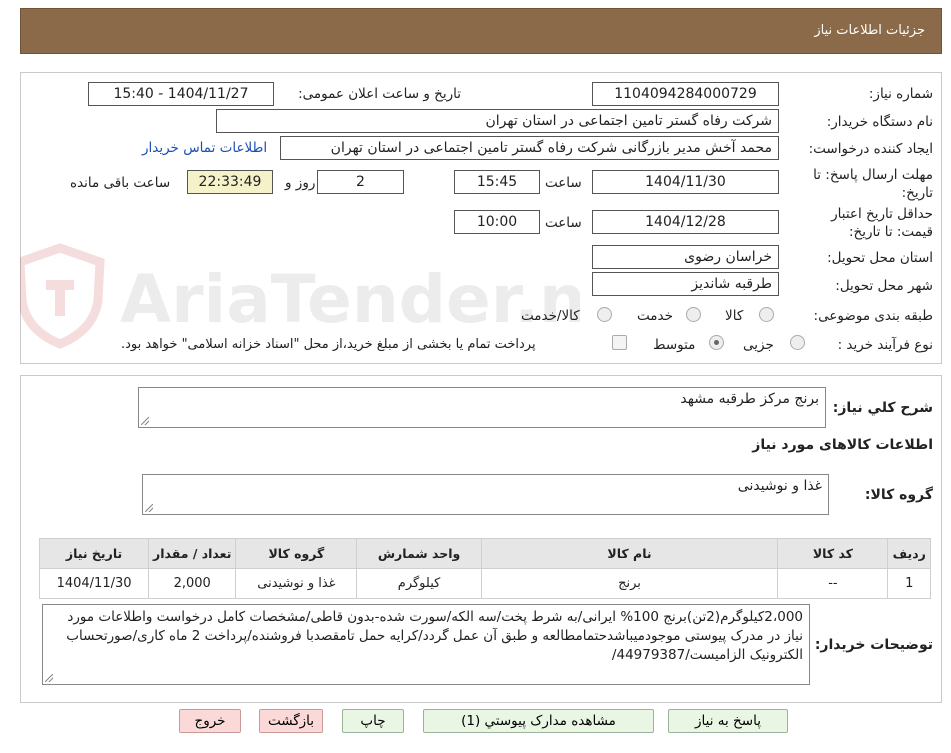 This screenshot has width=951, height=753. I want to click on item-name-cell: برنج, so click(629, 583).